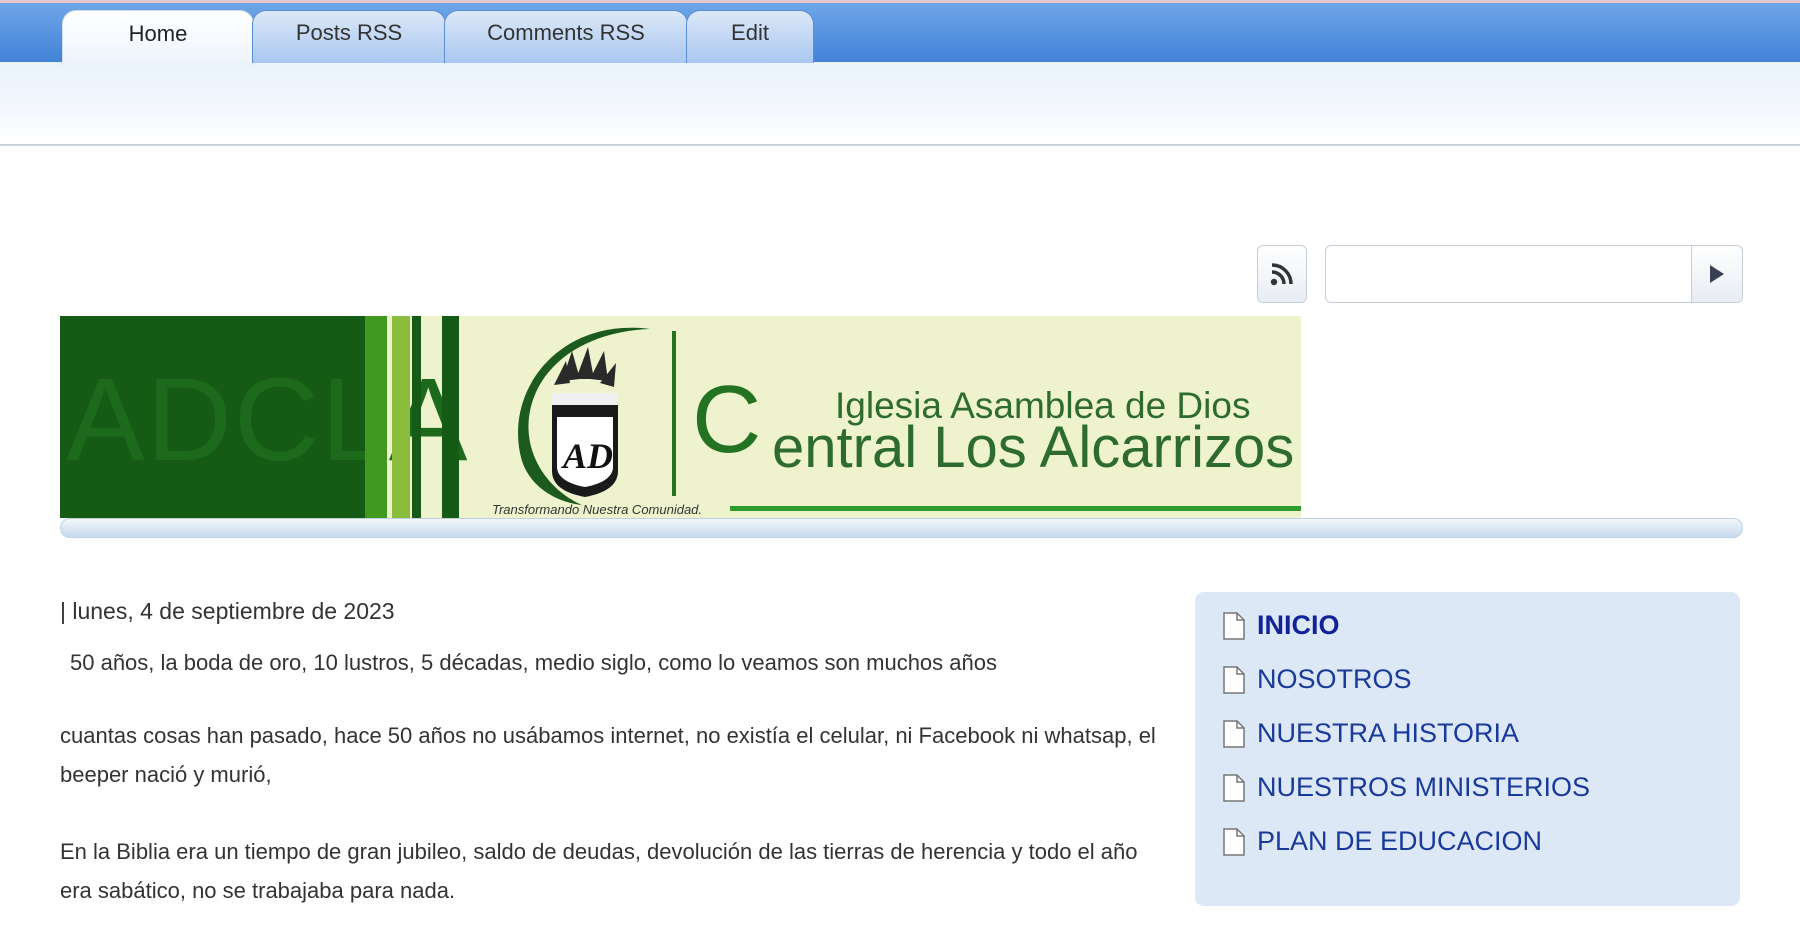  What do you see at coordinates (587, 456) in the screenshot?
I see `svg-text: AD` at bounding box center [587, 456].